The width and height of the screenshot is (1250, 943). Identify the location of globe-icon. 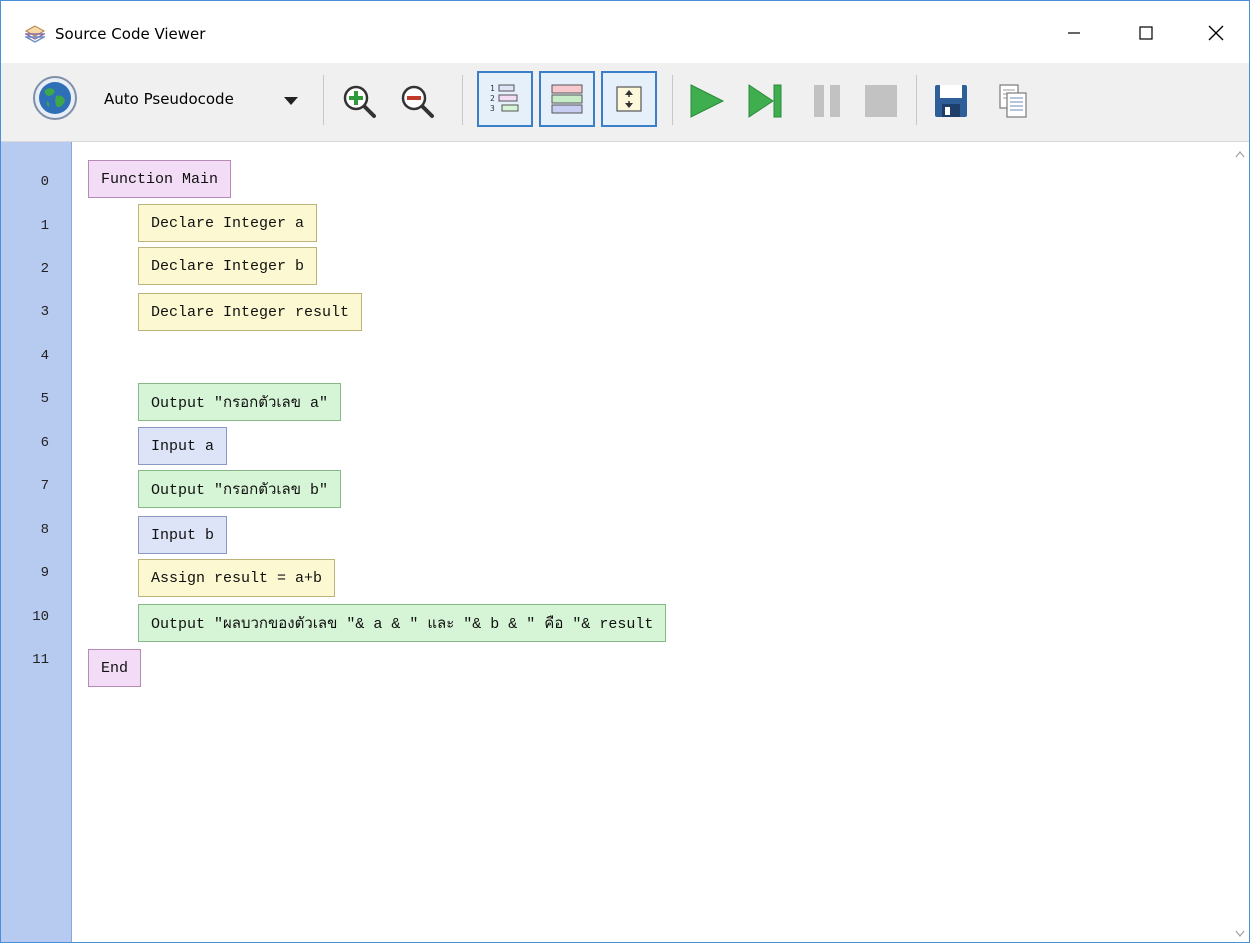
(55, 98).